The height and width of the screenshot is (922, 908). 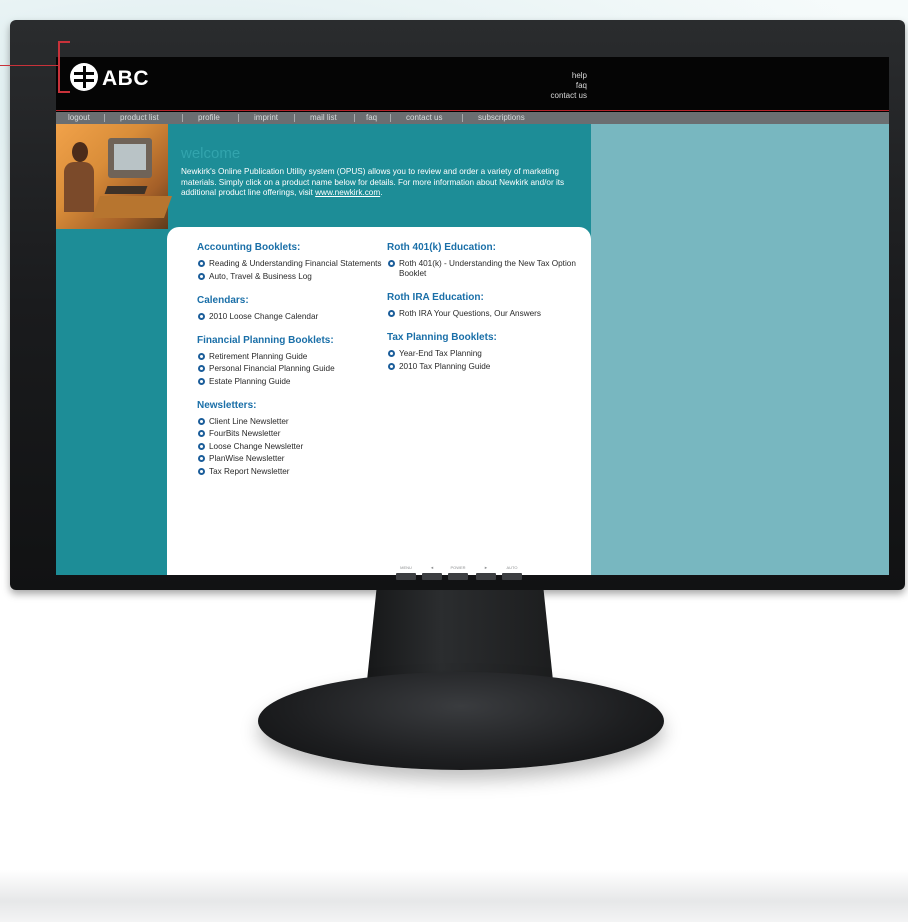 I want to click on product-label: Estate Planning Guide, so click(x=249, y=381).